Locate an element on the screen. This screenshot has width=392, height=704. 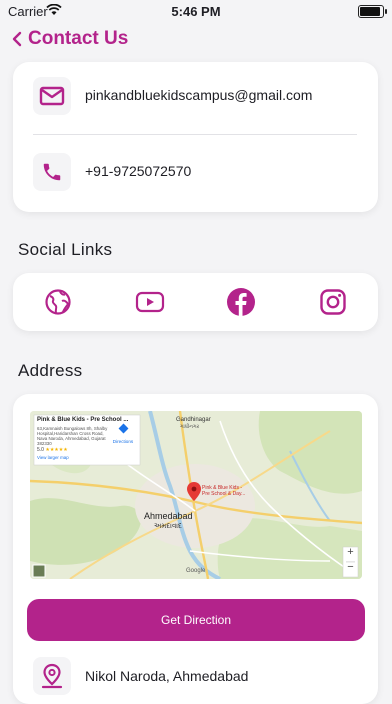
facebook-icon is located at coordinates (241, 302).